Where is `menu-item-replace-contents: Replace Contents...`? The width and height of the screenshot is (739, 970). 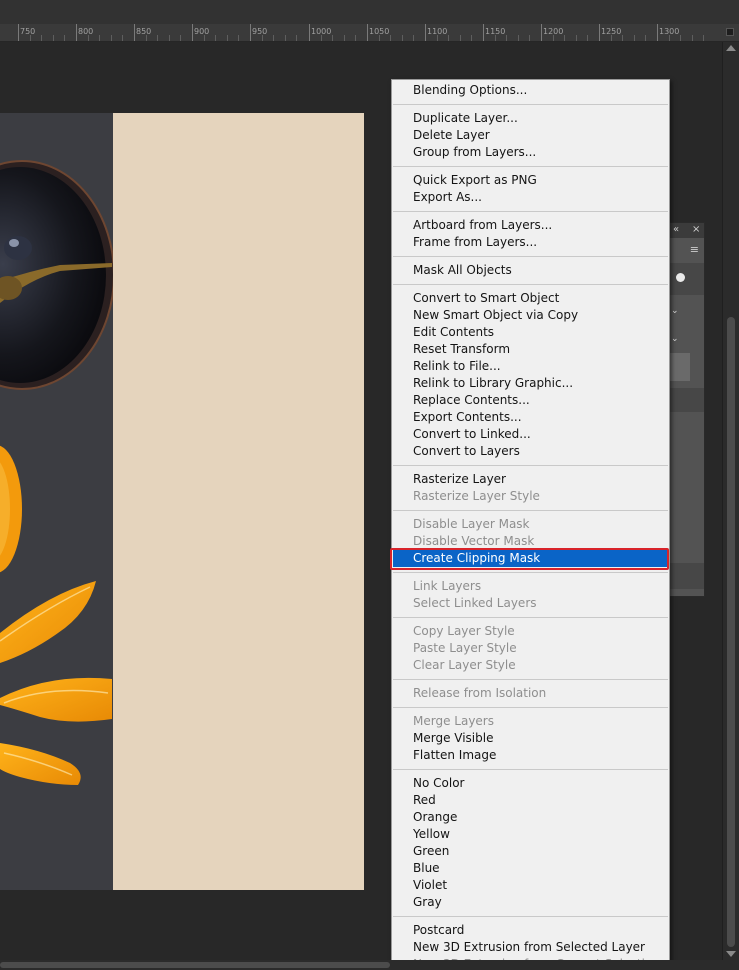 menu-item-replace-contents: Replace Contents... is located at coordinates (530, 400).